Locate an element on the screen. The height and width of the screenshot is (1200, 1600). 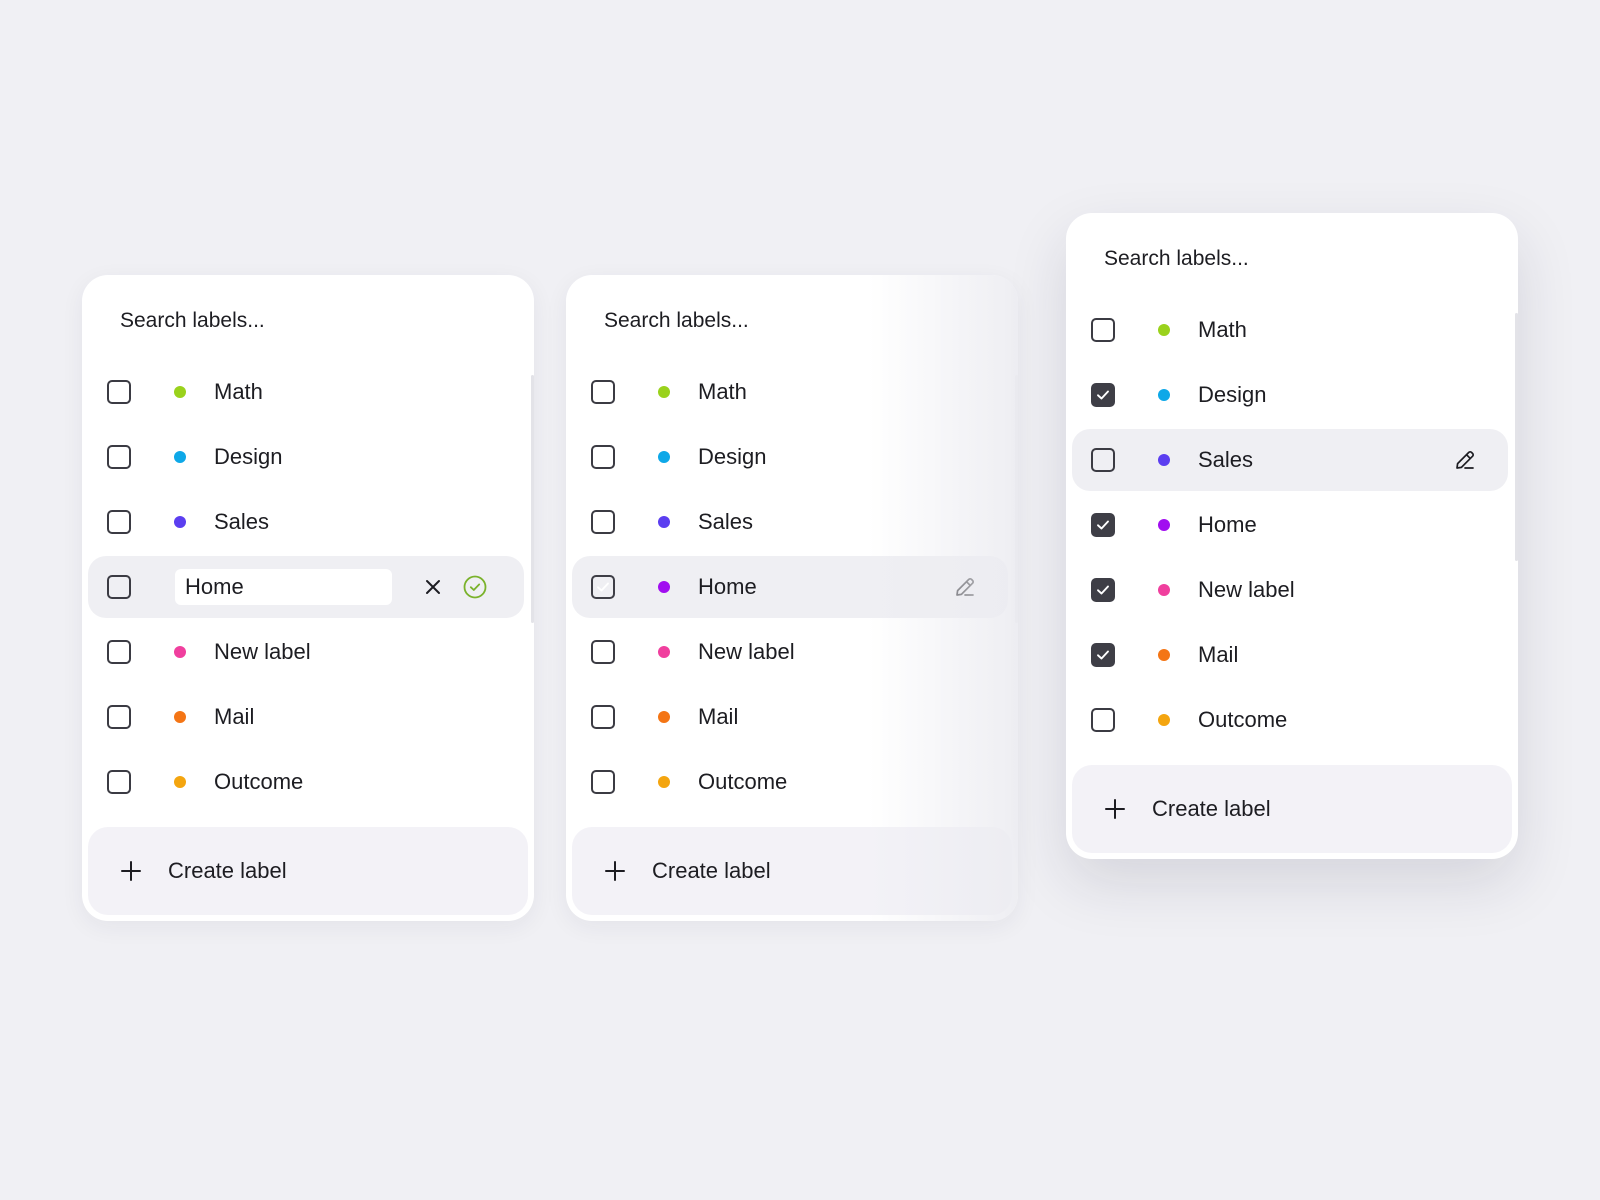
pencil-icon is located at coordinates (965, 587).